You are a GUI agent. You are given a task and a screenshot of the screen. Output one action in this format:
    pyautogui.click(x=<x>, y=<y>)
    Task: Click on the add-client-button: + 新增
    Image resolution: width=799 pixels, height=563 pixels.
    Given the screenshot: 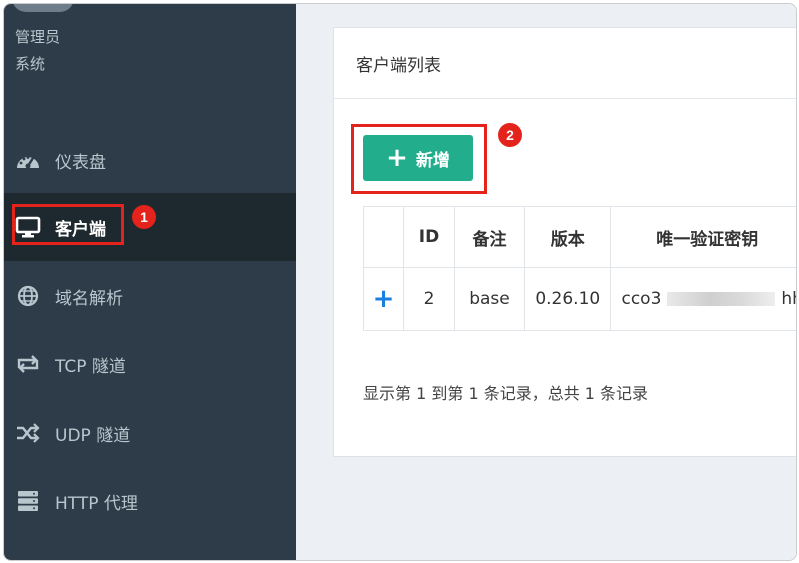 What is the action you would take?
    pyautogui.click(x=418, y=158)
    